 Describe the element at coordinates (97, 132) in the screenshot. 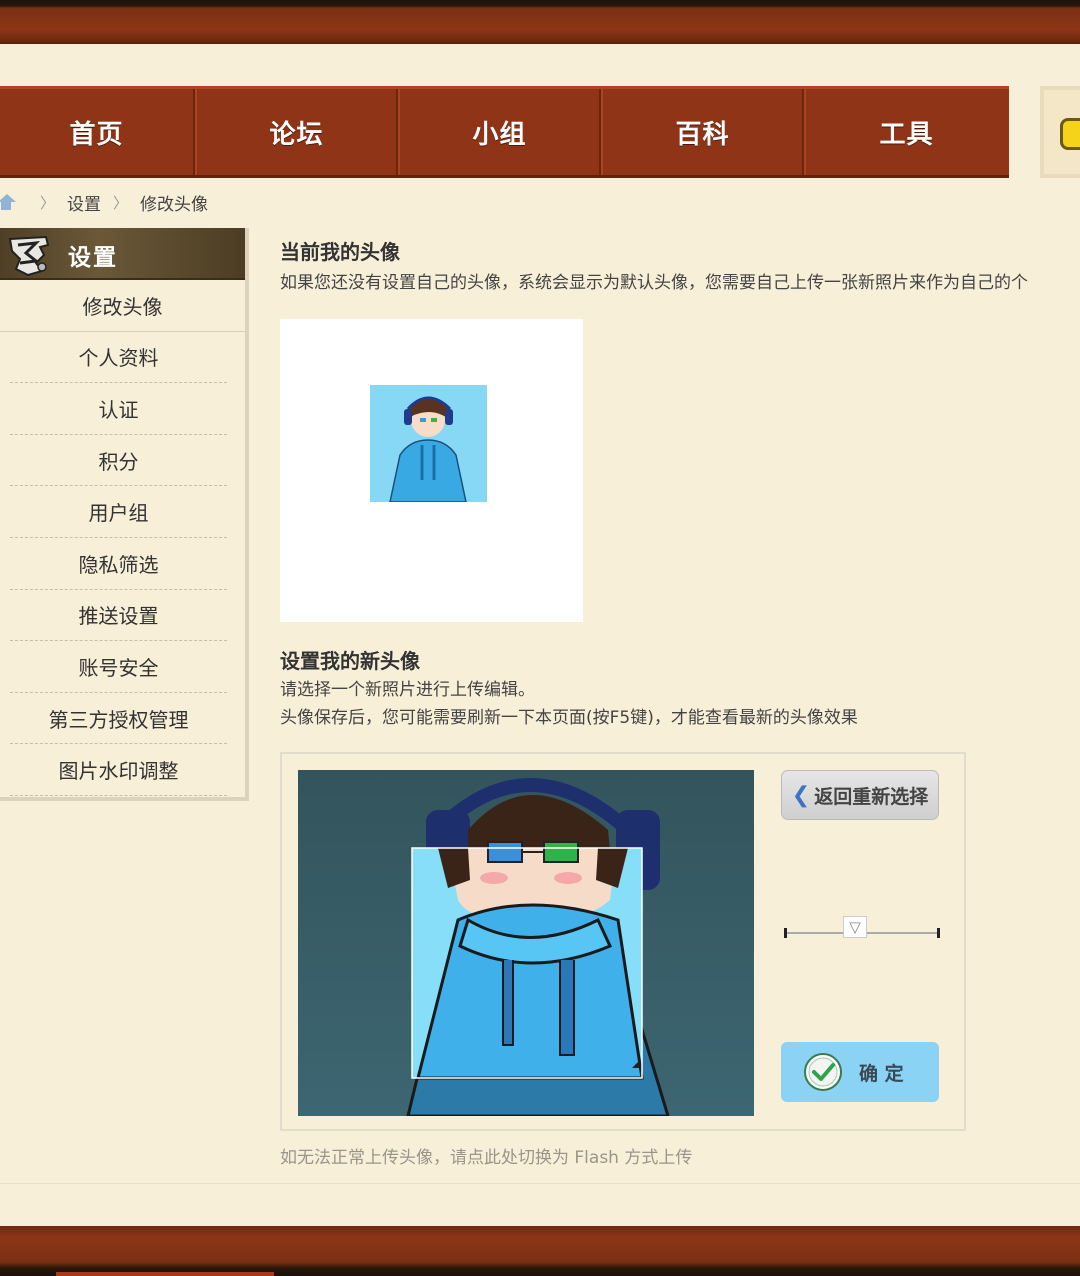

I see `nav-home: 首页` at that location.